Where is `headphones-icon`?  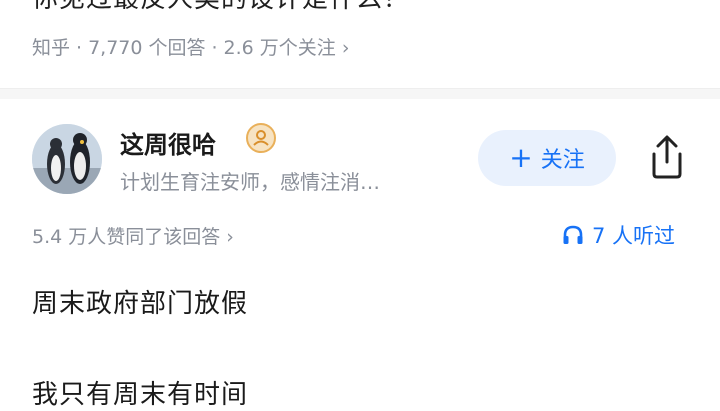 headphones-icon is located at coordinates (573, 234).